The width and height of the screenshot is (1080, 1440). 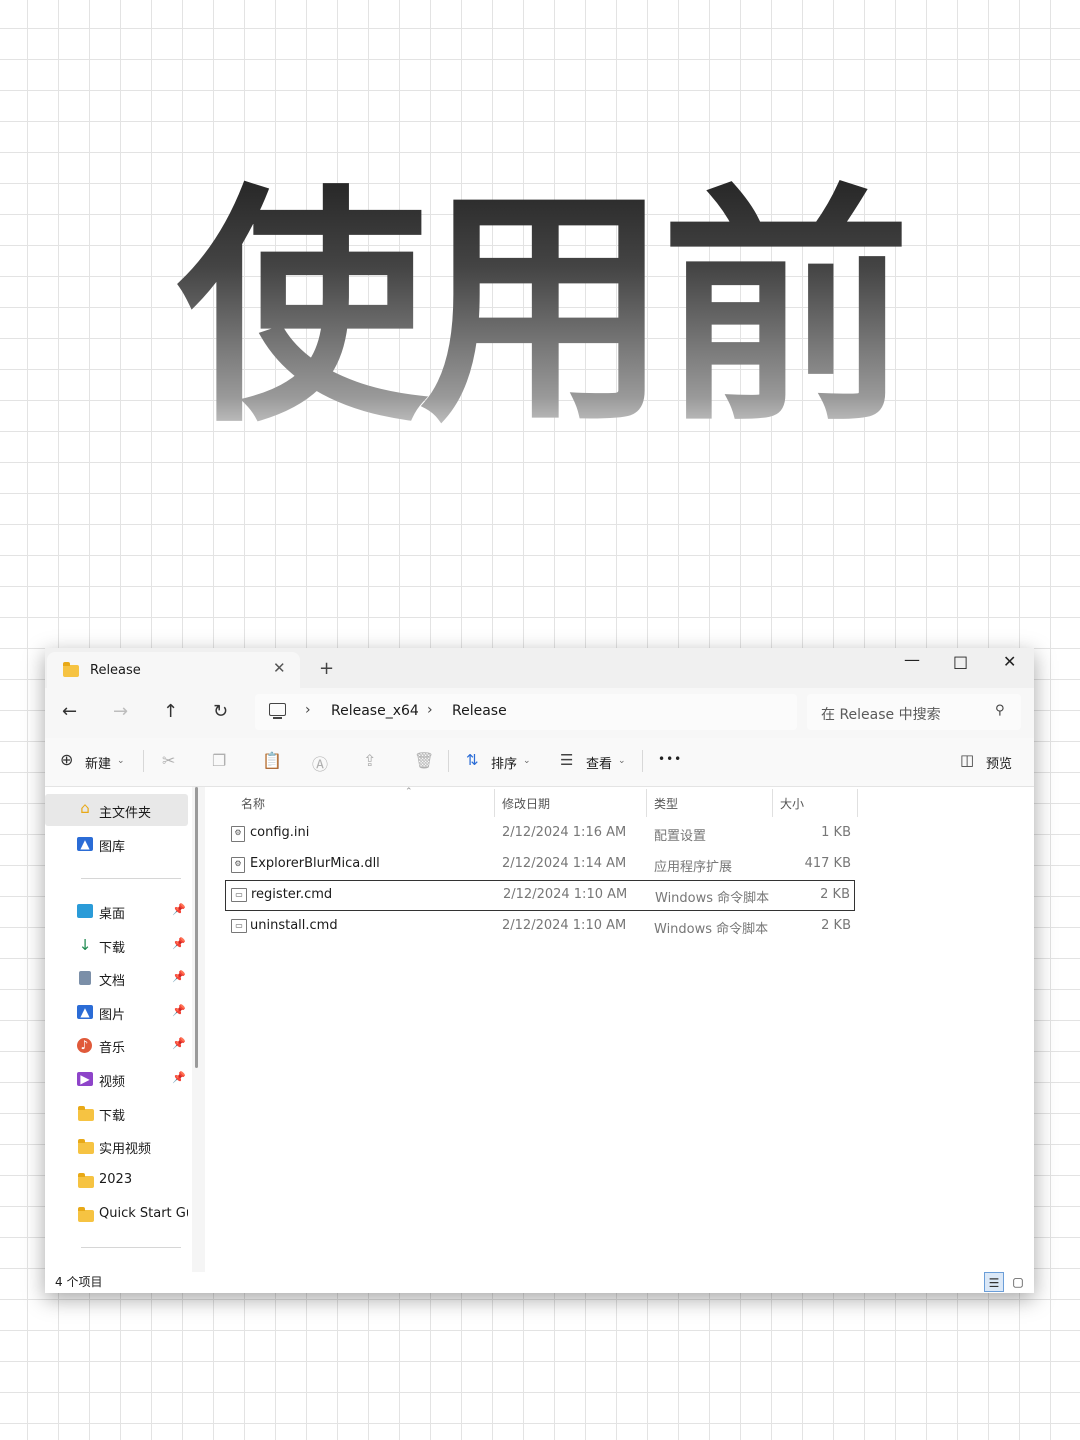 What do you see at coordinates (173, 670) in the screenshot?
I see `tab-release: Release ✕` at bounding box center [173, 670].